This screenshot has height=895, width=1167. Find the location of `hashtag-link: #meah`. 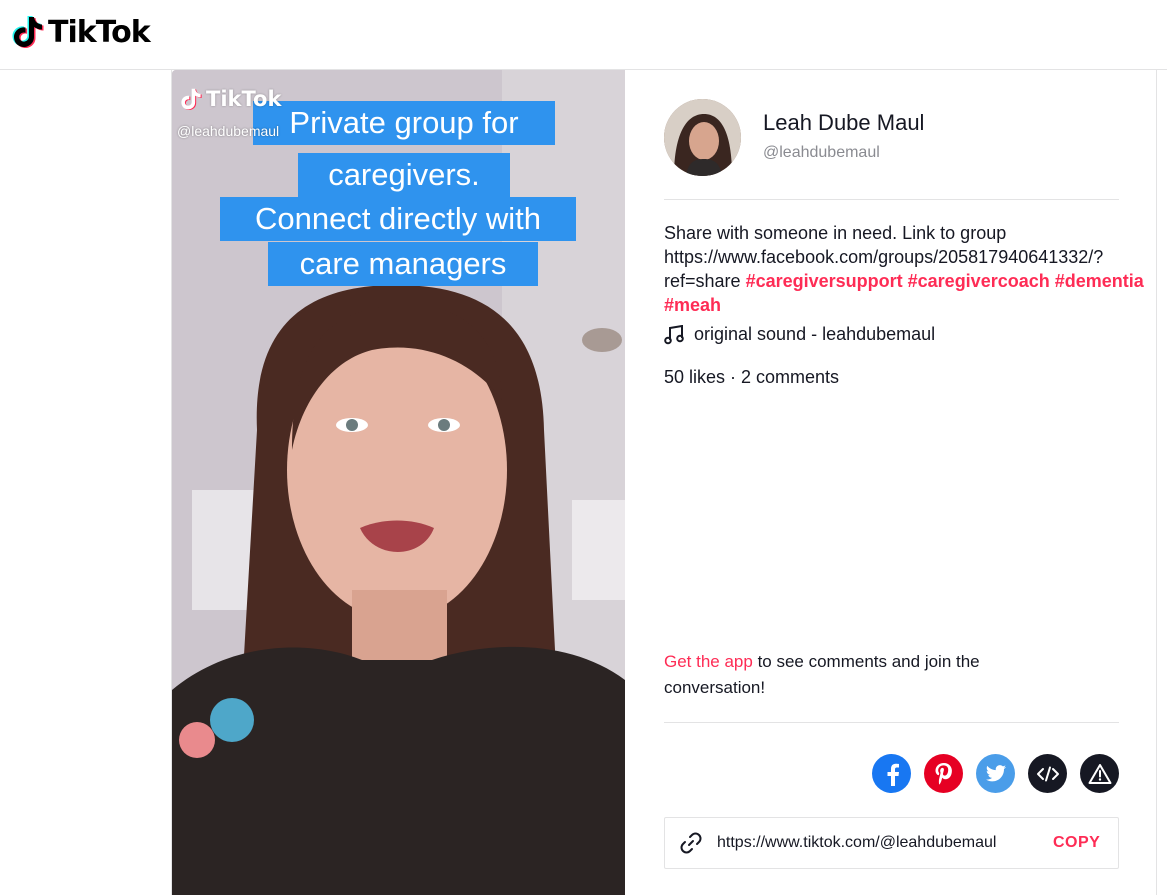

hashtag-link: #meah is located at coordinates (692, 305).